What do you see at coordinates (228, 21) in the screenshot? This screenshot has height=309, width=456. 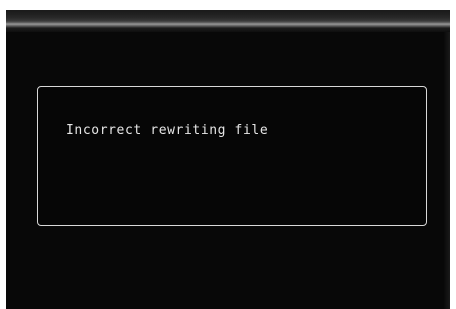 I see `top-bezel-band` at bounding box center [228, 21].